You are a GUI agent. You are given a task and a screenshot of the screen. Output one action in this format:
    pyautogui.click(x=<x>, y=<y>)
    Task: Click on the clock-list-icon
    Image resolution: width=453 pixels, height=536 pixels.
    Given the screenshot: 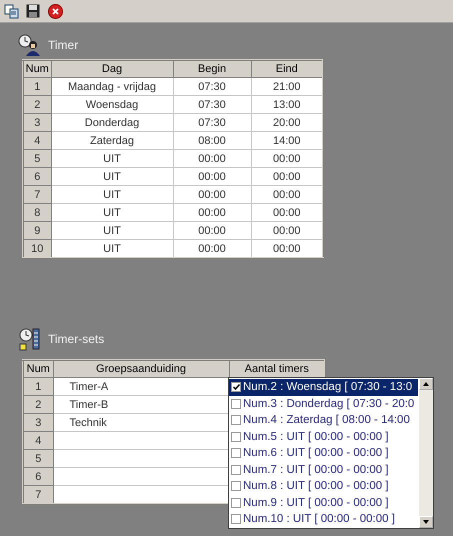 What is the action you would take?
    pyautogui.click(x=30, y=339)
    